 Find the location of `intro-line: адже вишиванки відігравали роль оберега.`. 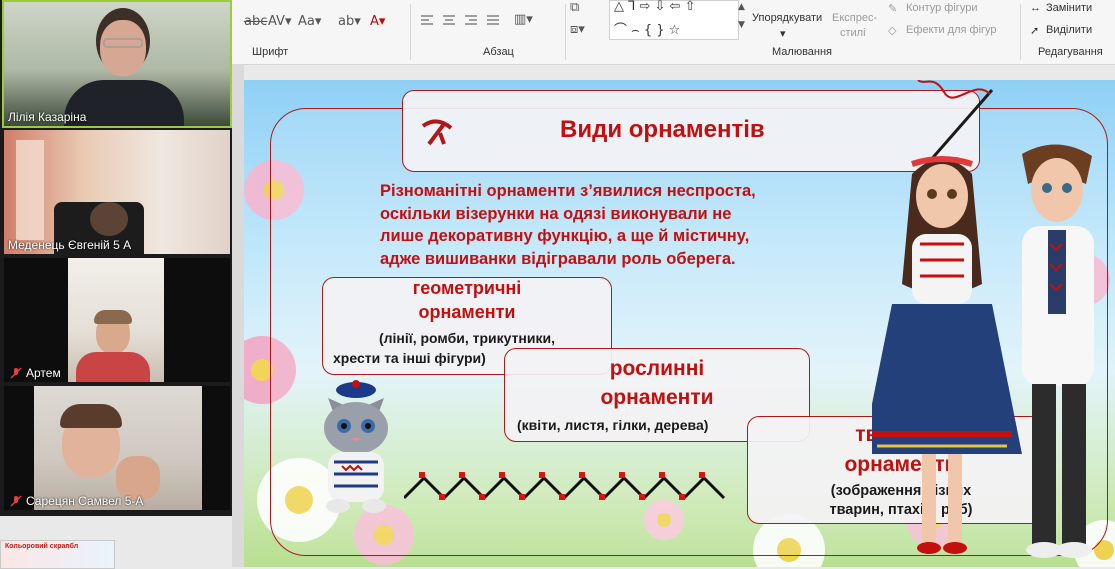

intro-line: адже вишиванки відігравали роль оберега. is located at coordinates (558, 258).